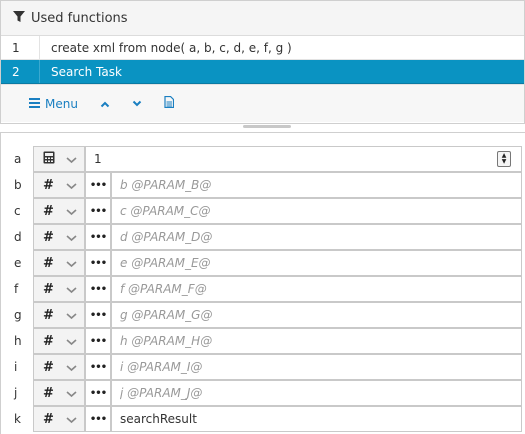 This screenshot has width=525, height=434. I want to click on menu-label: Menu, so click(61, 103).